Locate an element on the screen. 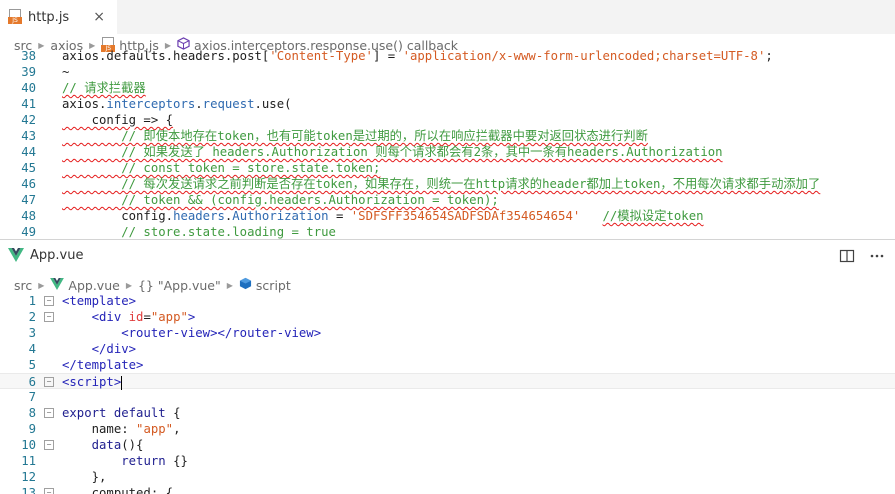  code-token: computed: { is located at coordinates (118, 490).